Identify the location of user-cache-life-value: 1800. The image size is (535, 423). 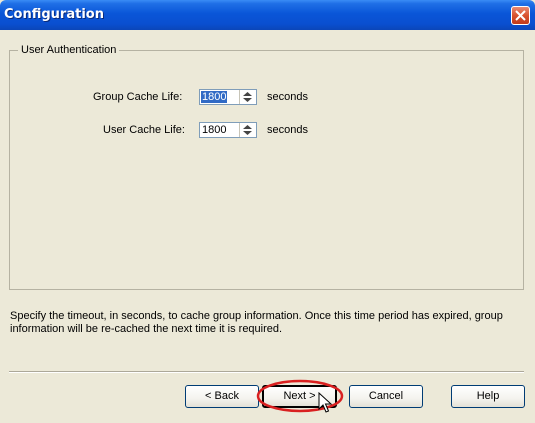
(214, 130).